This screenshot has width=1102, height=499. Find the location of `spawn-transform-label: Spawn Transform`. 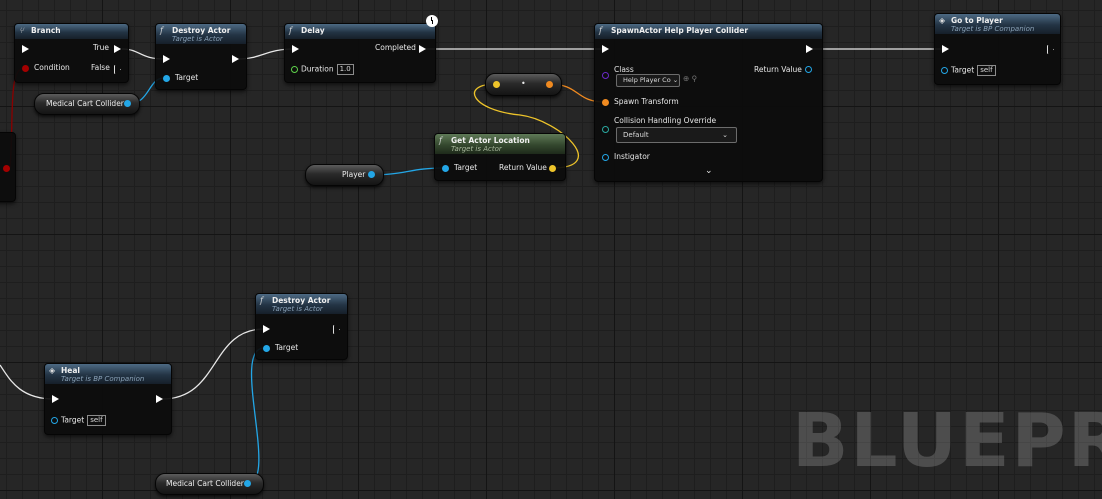

spawn-transform-label: Spawn Transform is located at coordinates (646, 101).